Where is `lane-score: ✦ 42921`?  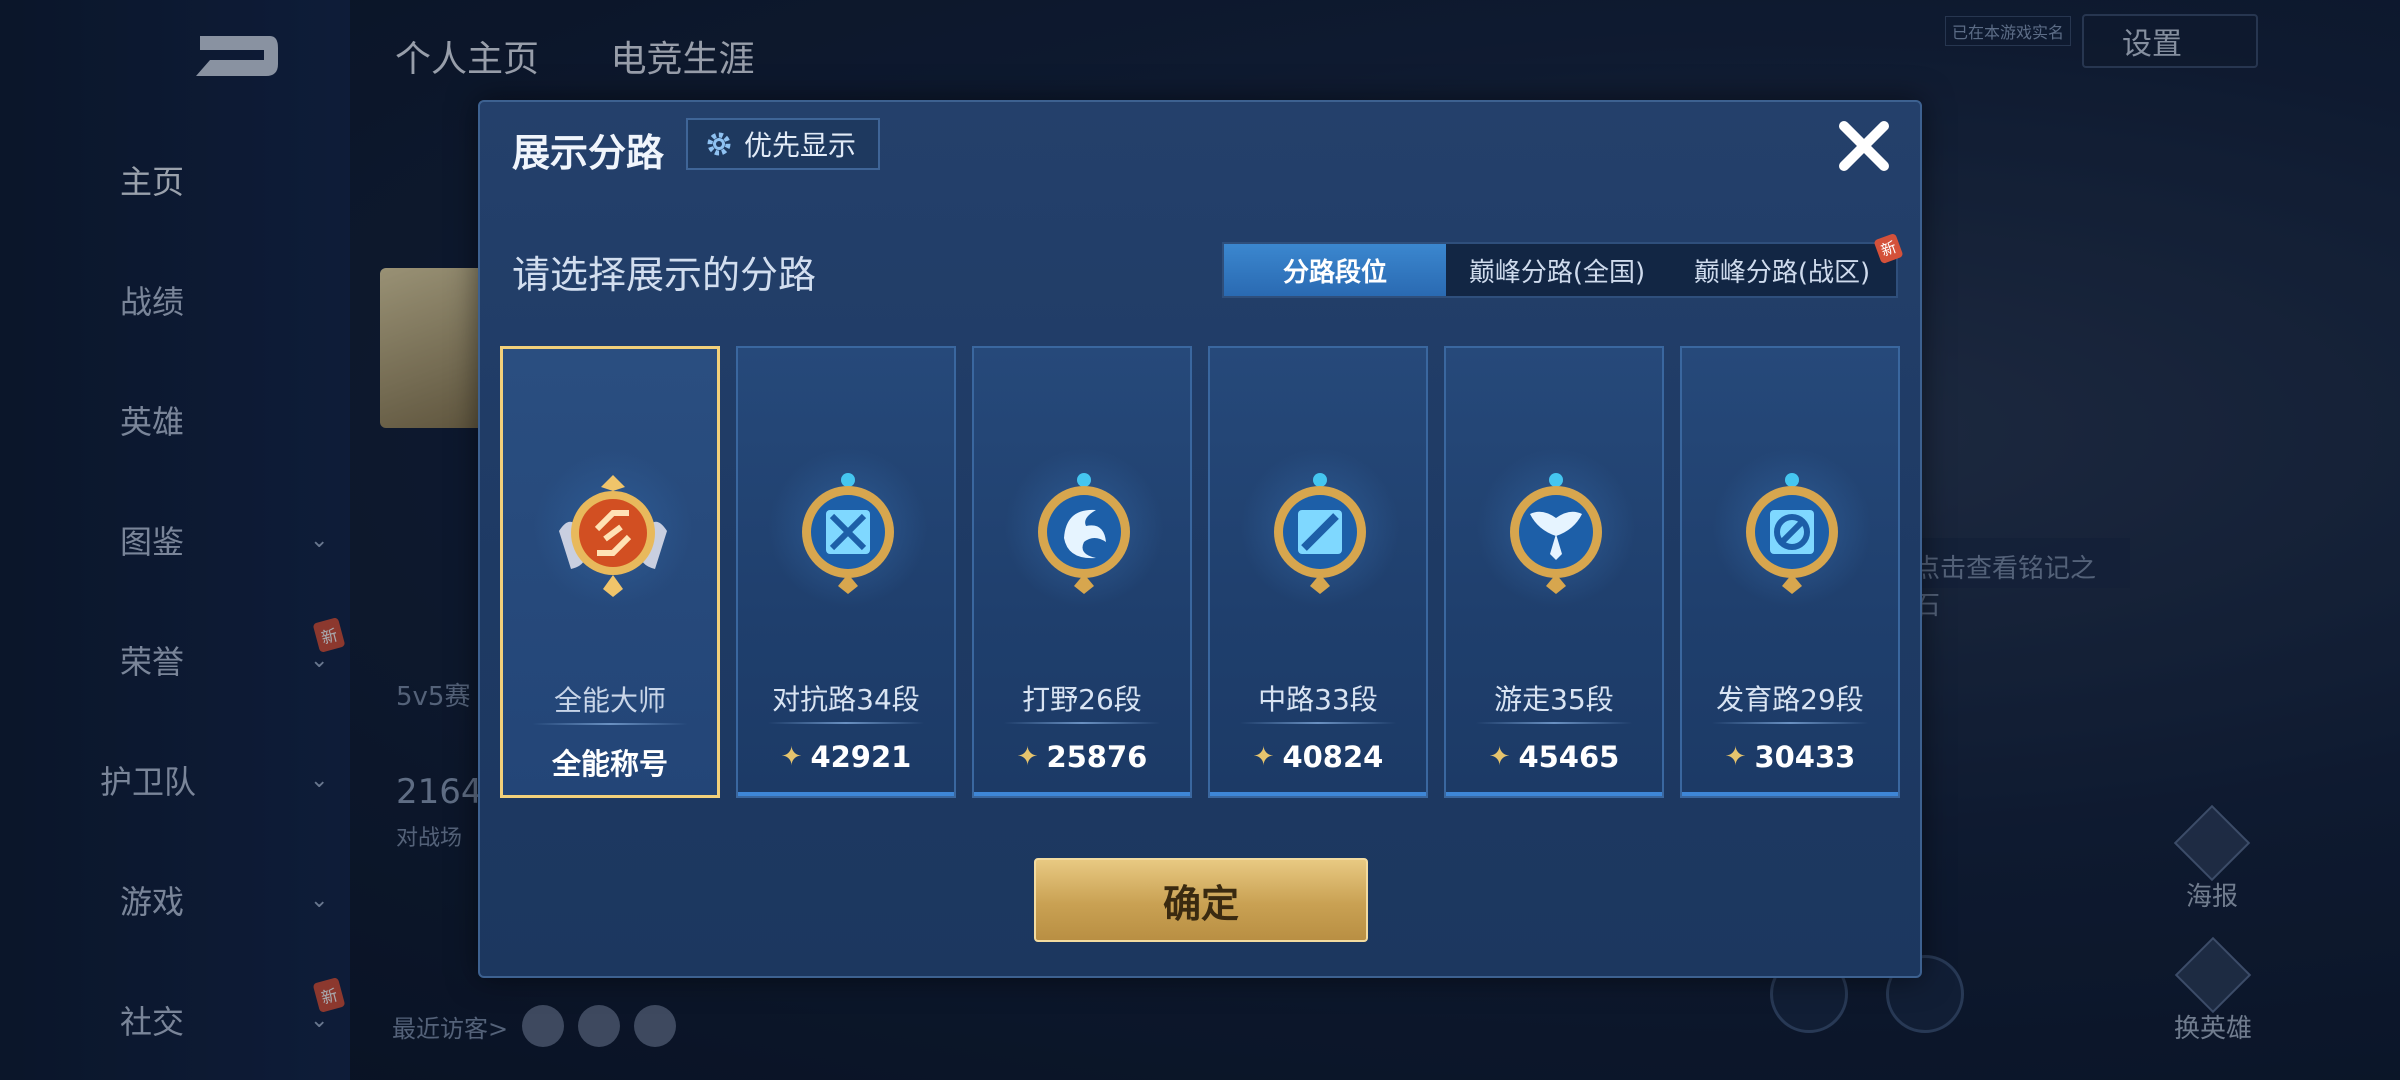 lane-score: ✦ 42921 is located at coordinates (846, 757).